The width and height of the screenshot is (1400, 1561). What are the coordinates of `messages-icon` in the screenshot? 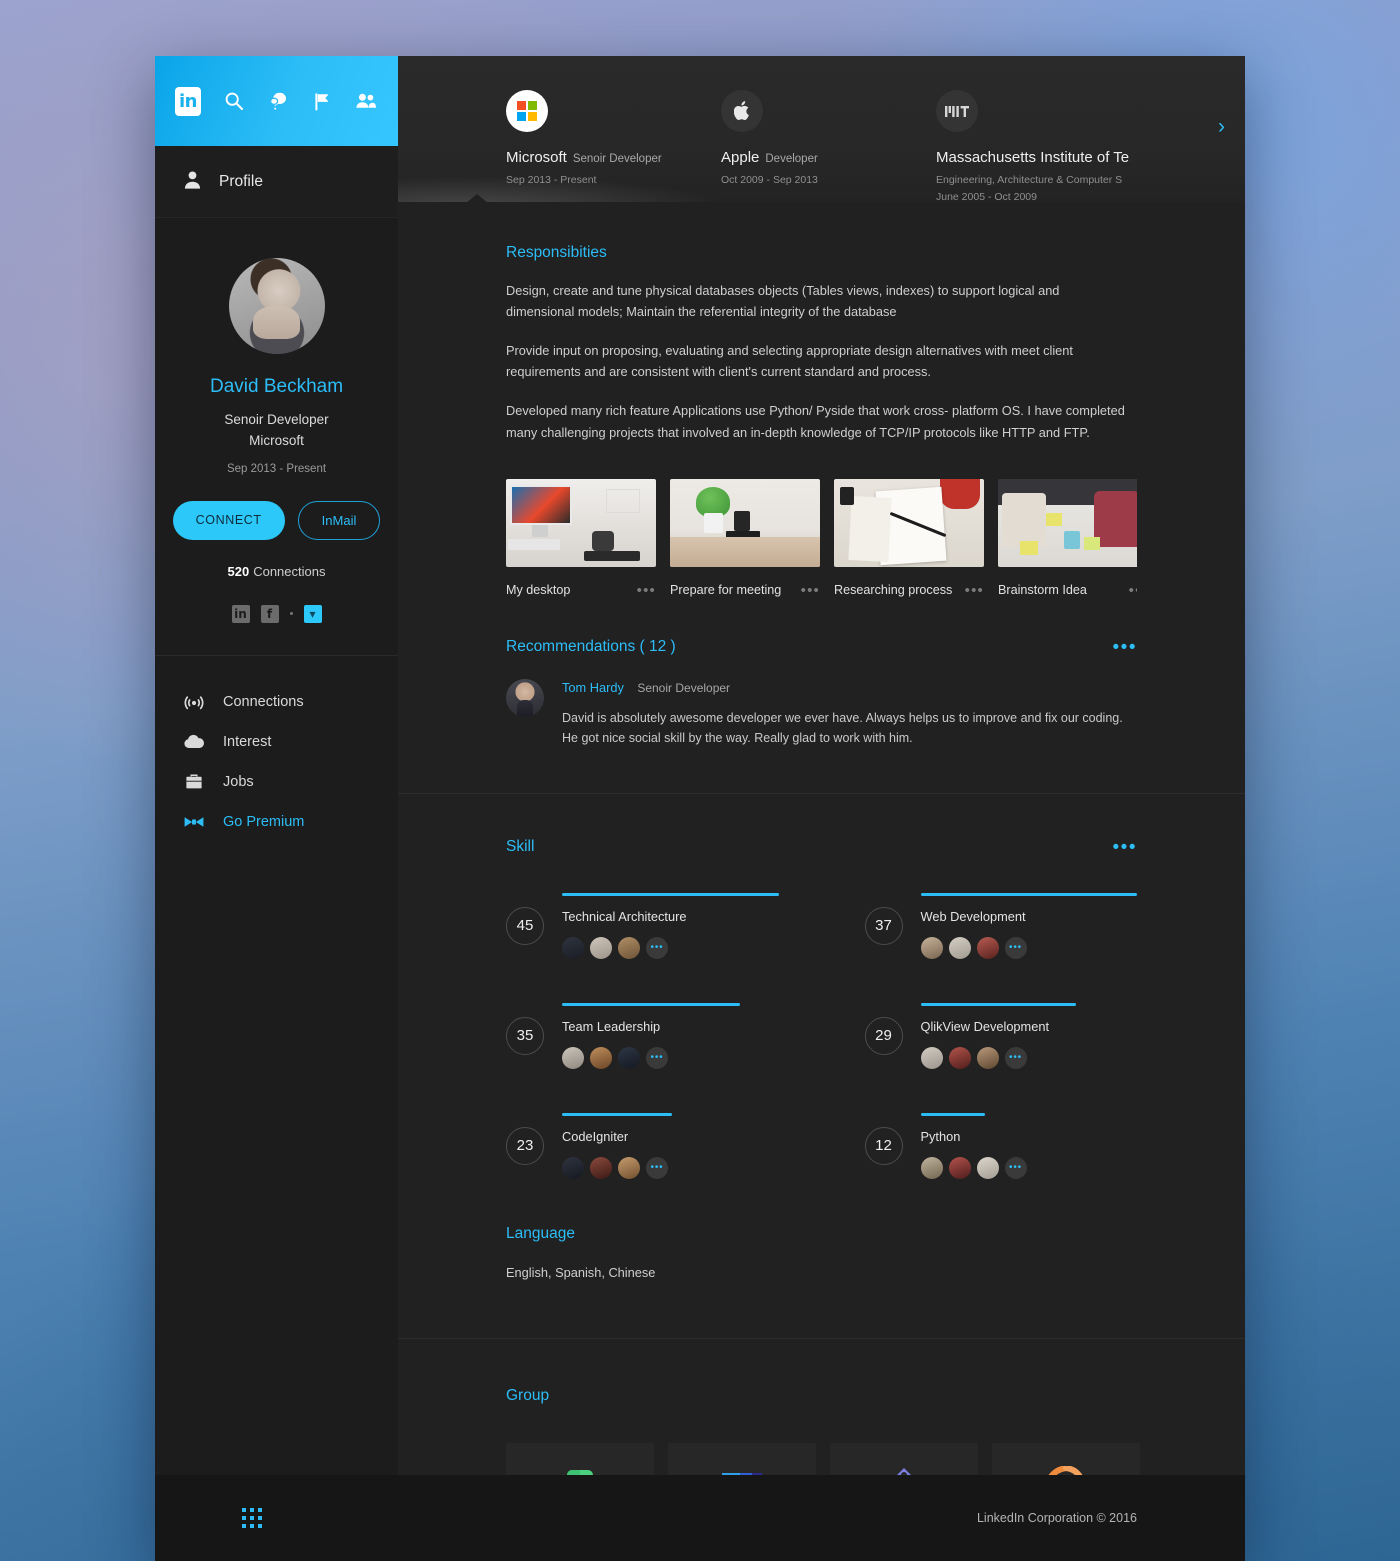 It's located at (277, 101).